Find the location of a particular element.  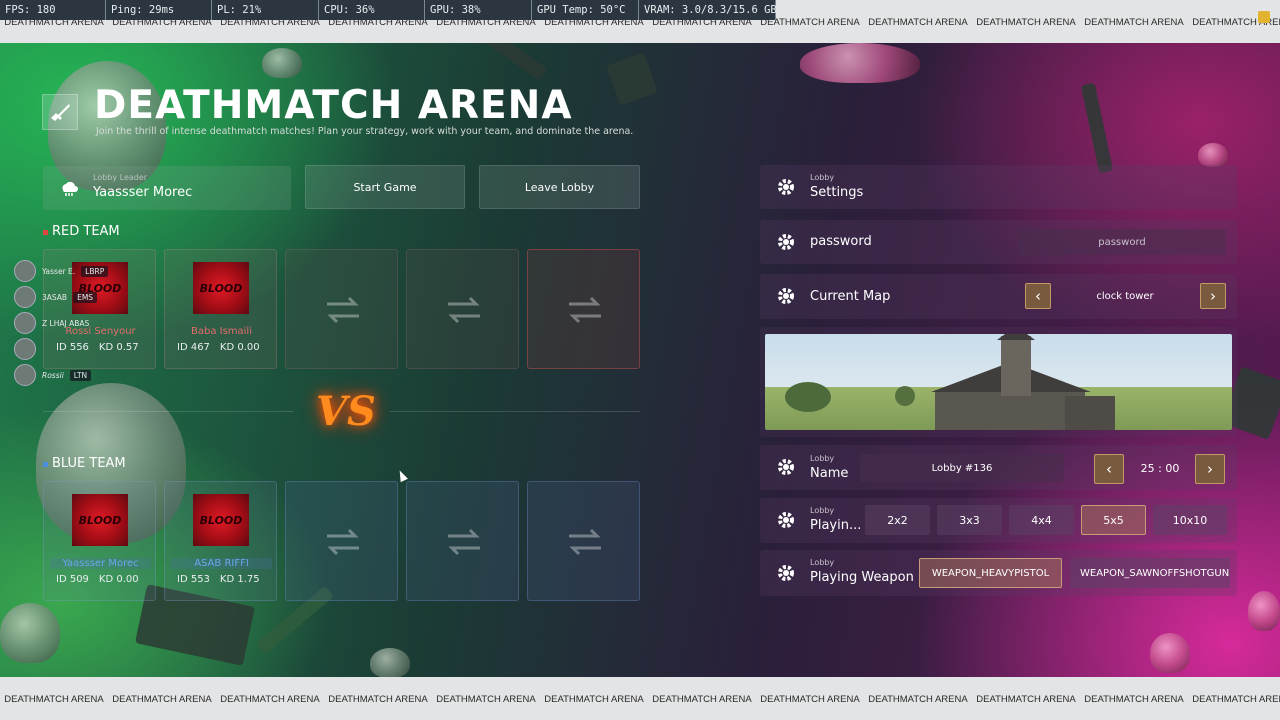

playing-weapon-label: Lobby is located at coordinates (822, 562).